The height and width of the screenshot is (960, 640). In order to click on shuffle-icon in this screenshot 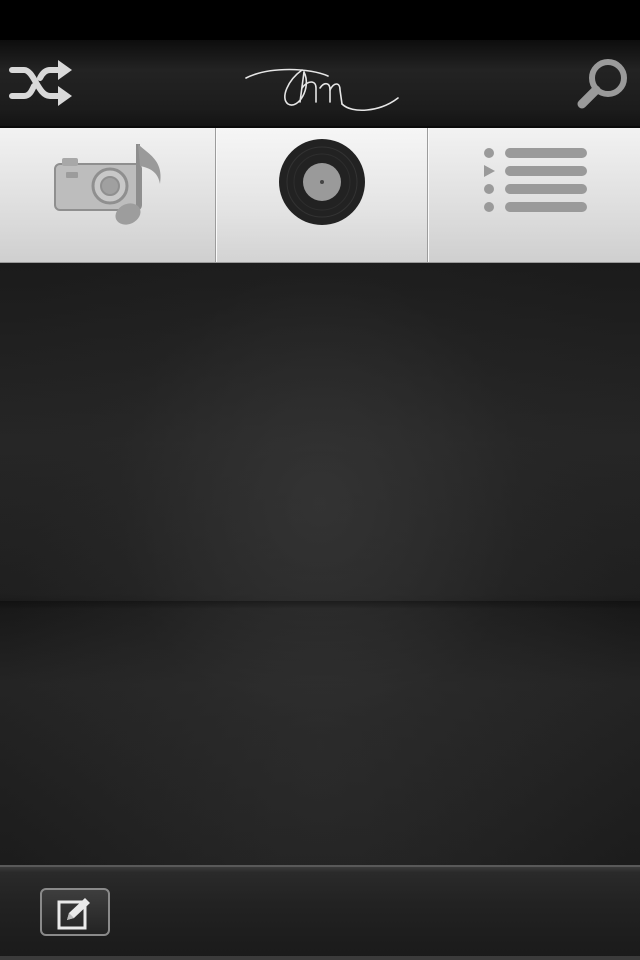, I will do `click(40, 83)`.